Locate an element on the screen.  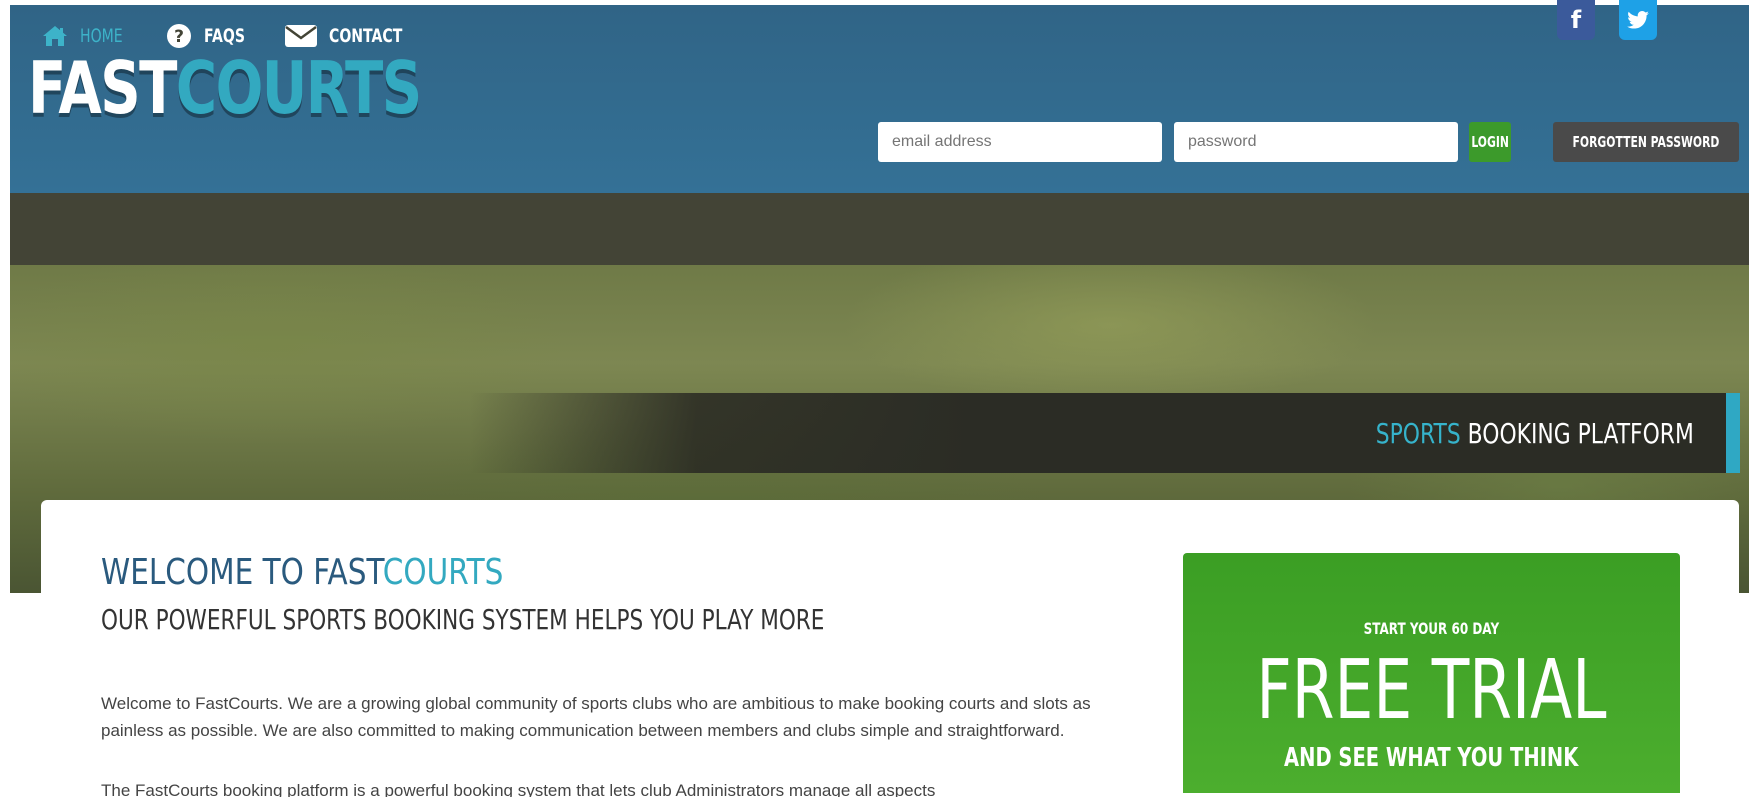
forgotten-password-button: FORGOTTEN PASSWORD is located at coordinates (1646, 142).